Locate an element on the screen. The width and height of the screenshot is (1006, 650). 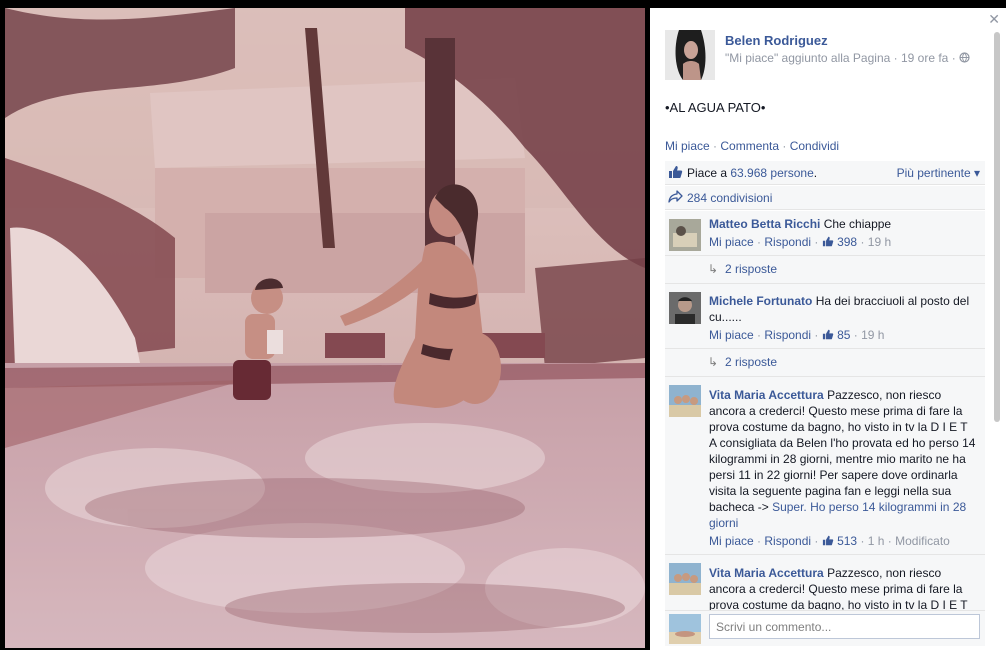
likes-bar: Piace a 63.968 persone. Più pertinente ▾ is located at coordinates (825, 173).